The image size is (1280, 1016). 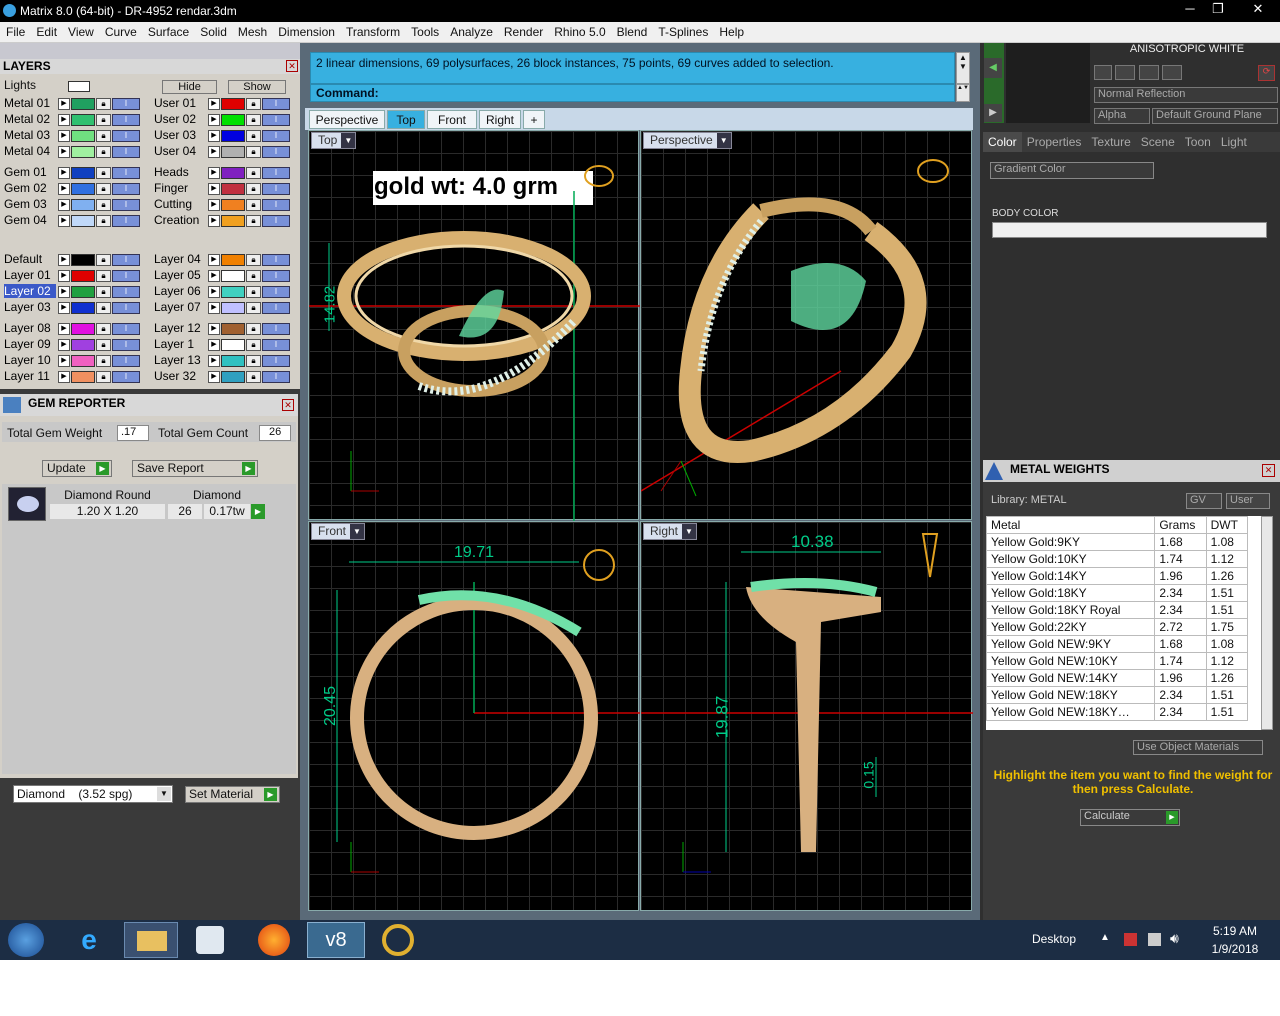 I want to click on gradient-select: Gradient Color, so click(x=1072, y=170).